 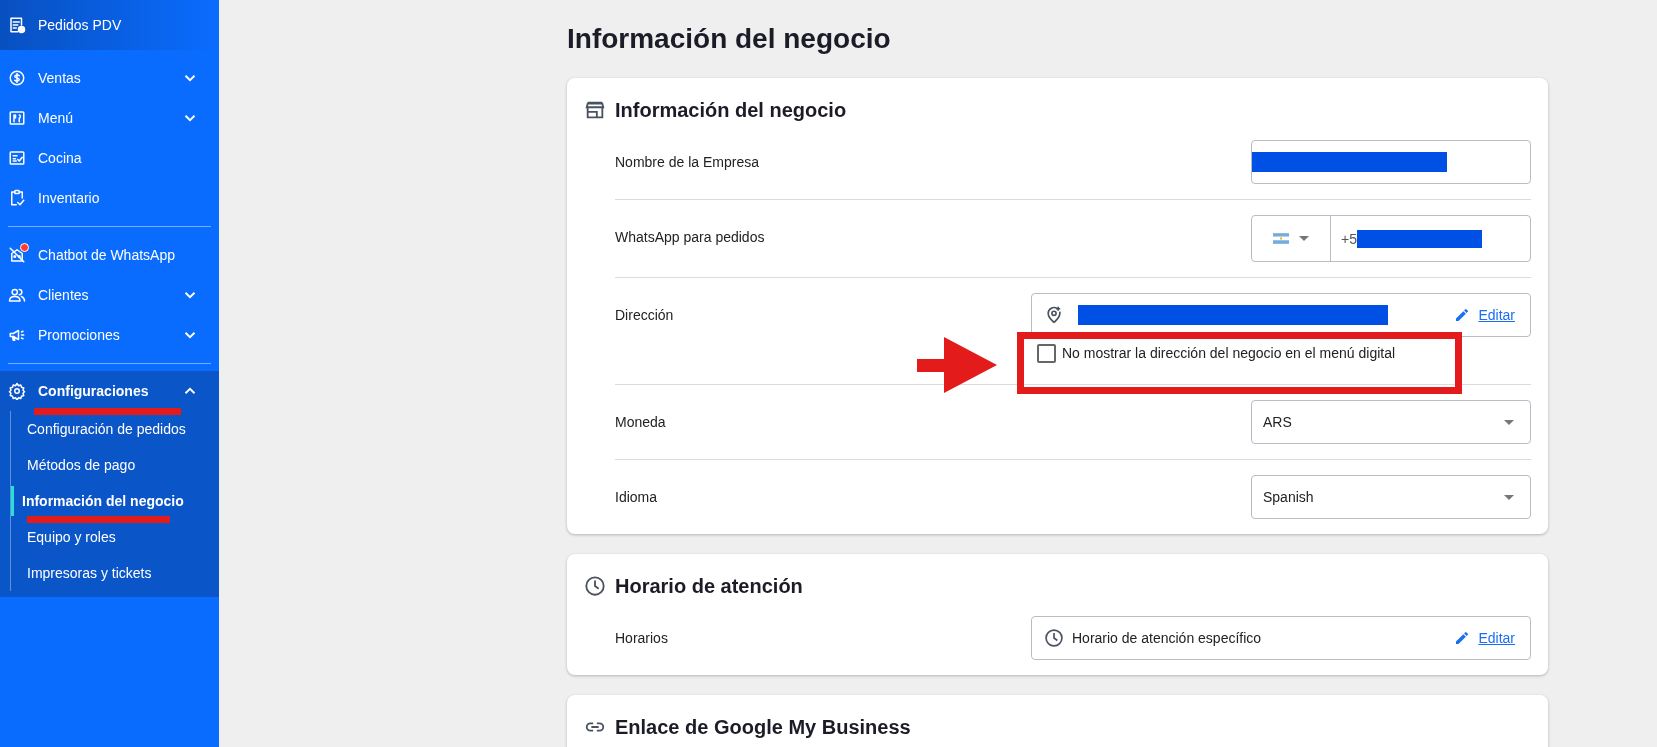 I want to click on submenu-item: Información del negocio, so click(x=115, y=501).